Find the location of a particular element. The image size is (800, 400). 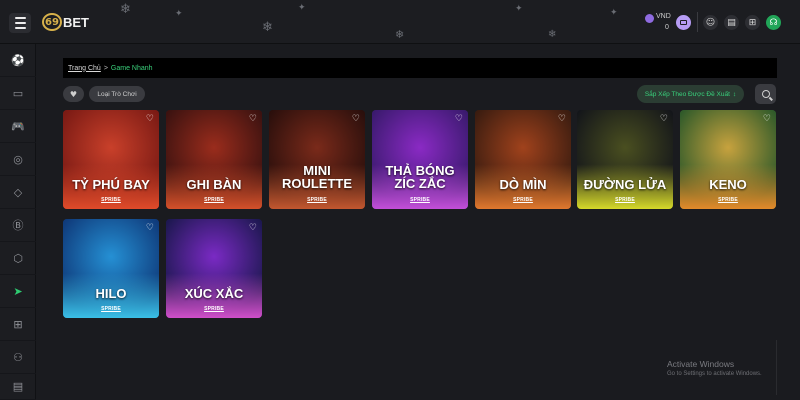

game-card: ♡ TỶ PHÚ BAY SPRIBE is located at coordinates (111, 159).